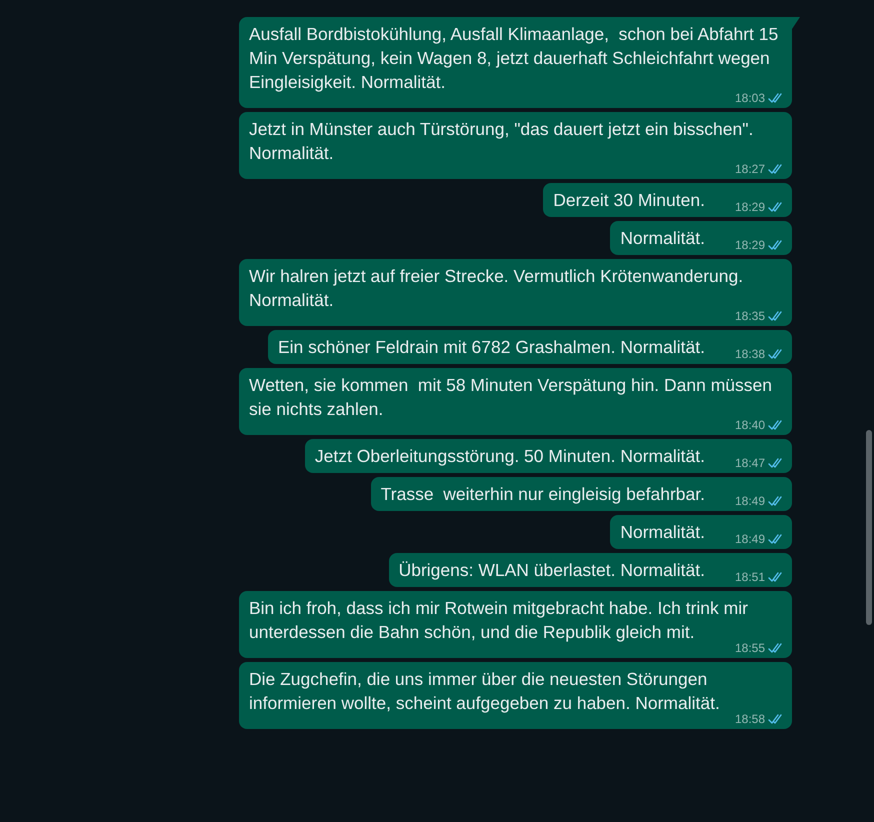  I want to click on message-text: Bin ich froh, dass ich mir Rotwein mitgebracht habe. Ich trink mir unterdessen die Bahn schön, und die Republik gleich mit., so click(499, 620).